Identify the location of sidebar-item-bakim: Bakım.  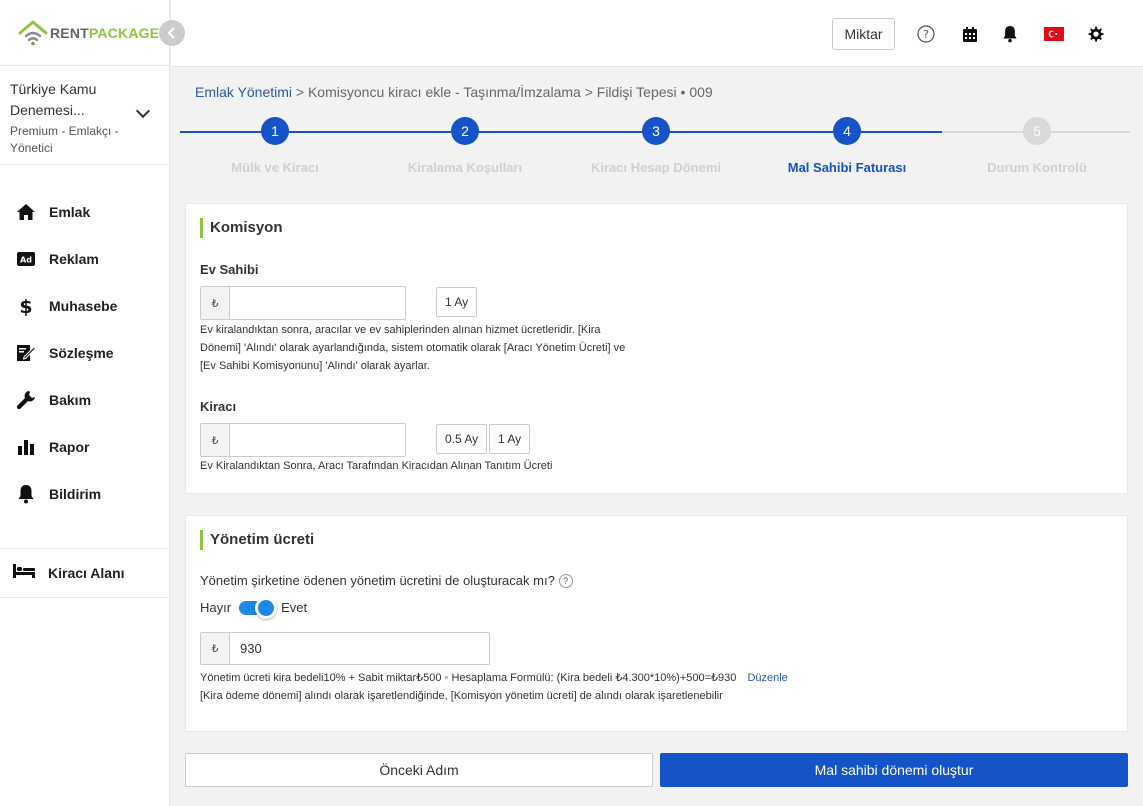
(85, 399).